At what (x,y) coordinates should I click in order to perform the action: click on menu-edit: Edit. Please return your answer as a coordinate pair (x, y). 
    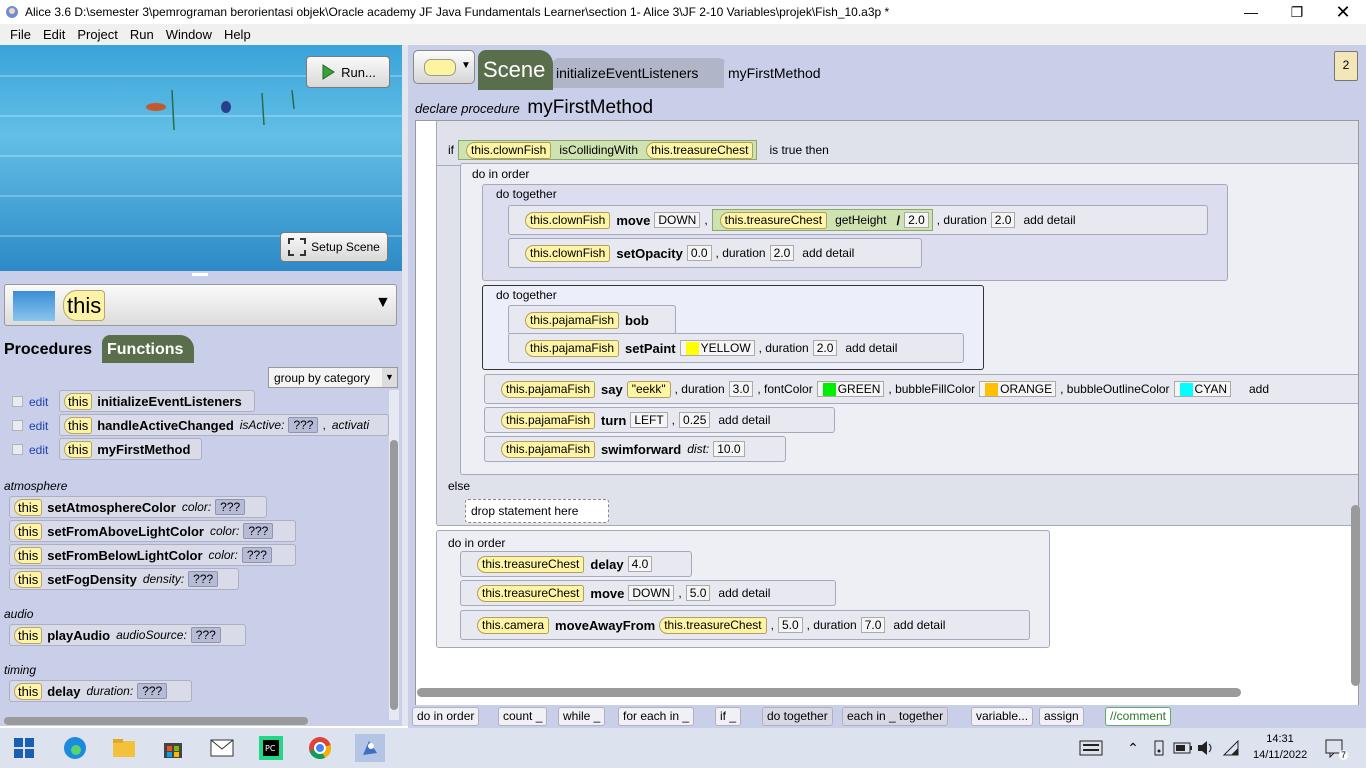
    Looking at the image, I should click on (54, 34).